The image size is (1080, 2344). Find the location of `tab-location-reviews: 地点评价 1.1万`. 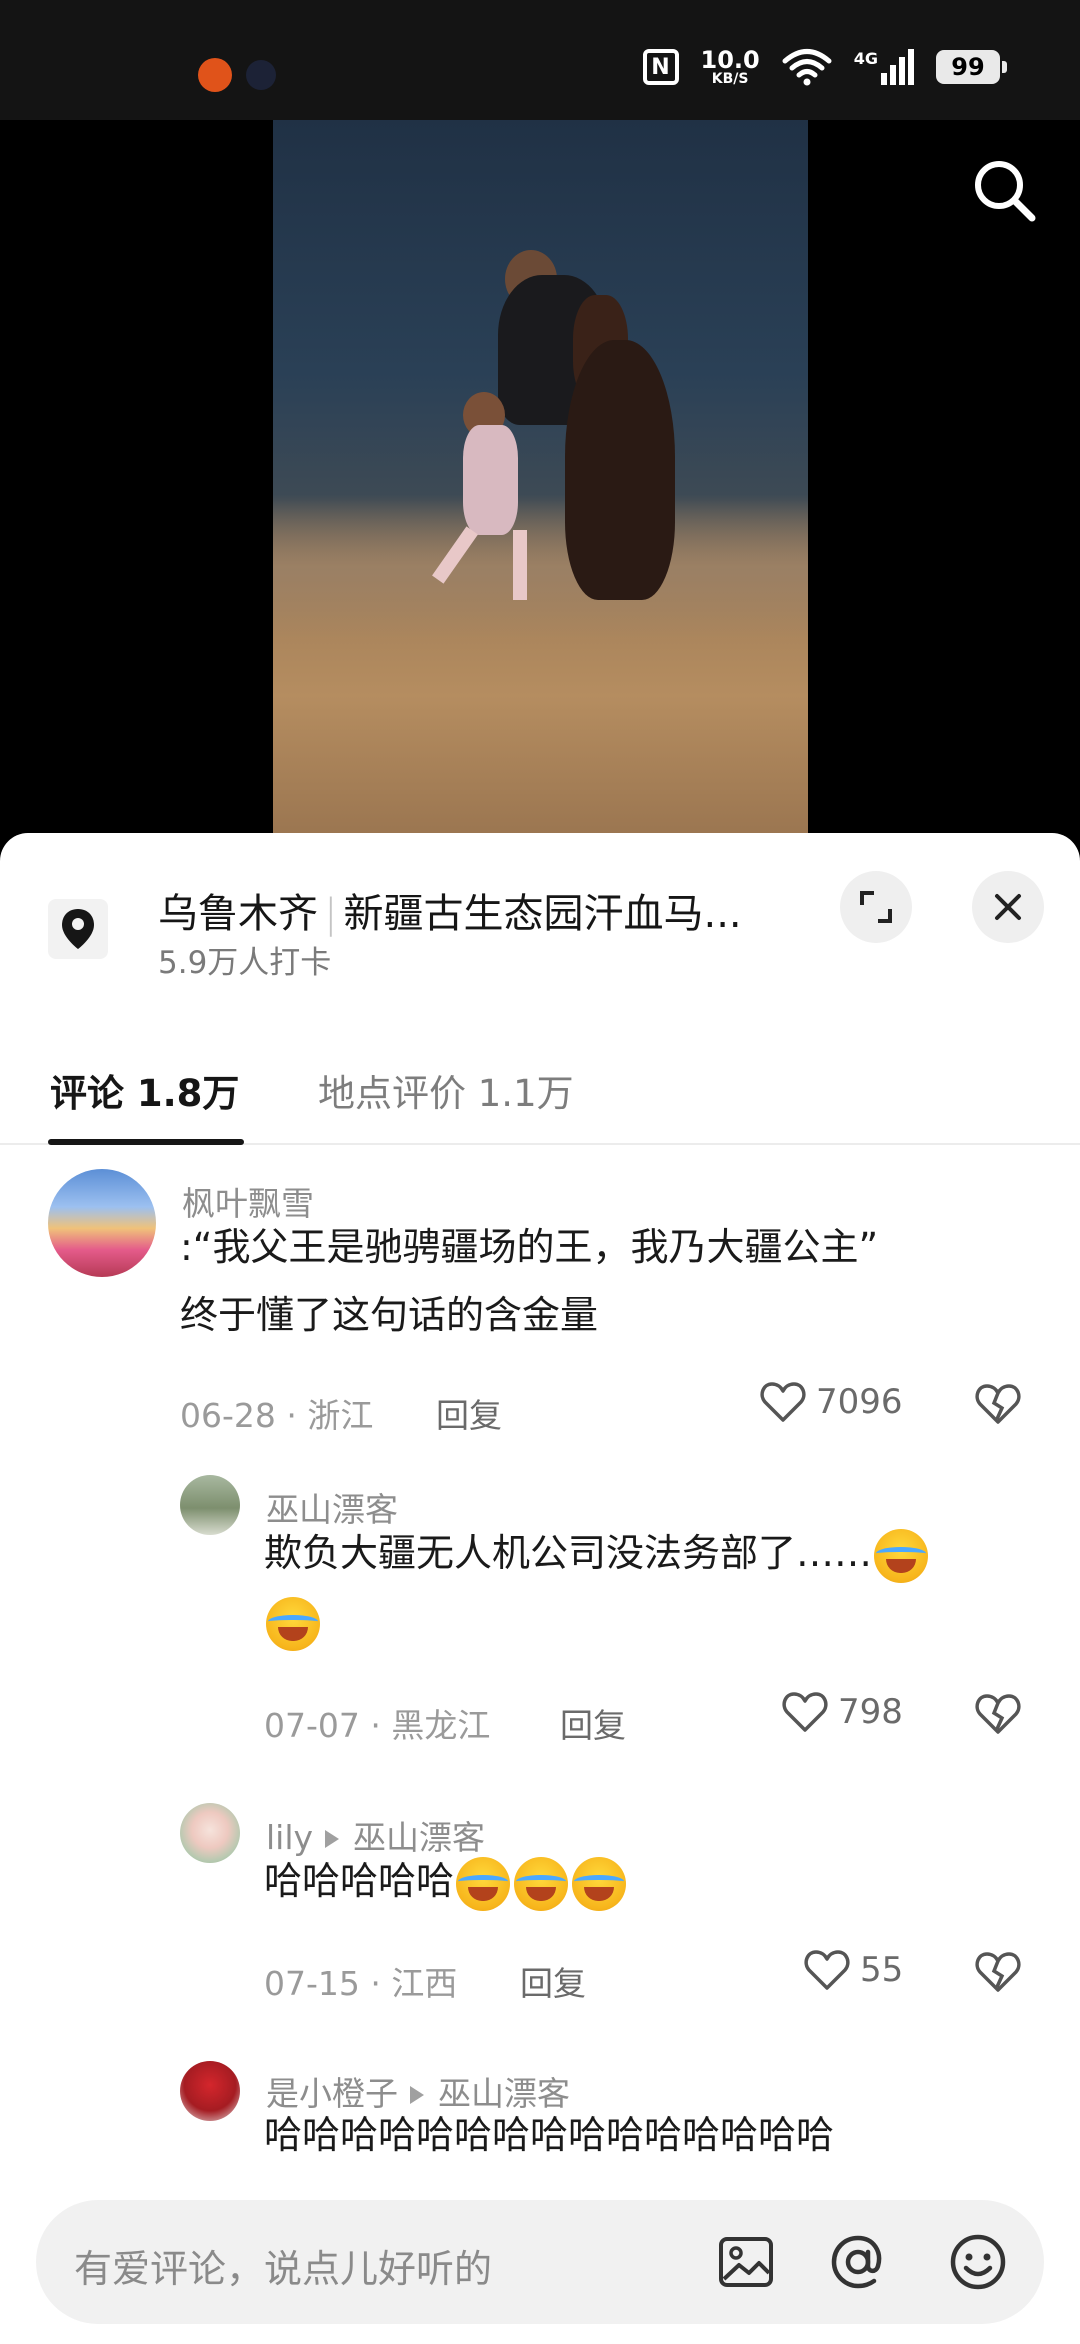

tab-location-reviews: 地点评价 1.1万 is located at coordinates (446, 1090).